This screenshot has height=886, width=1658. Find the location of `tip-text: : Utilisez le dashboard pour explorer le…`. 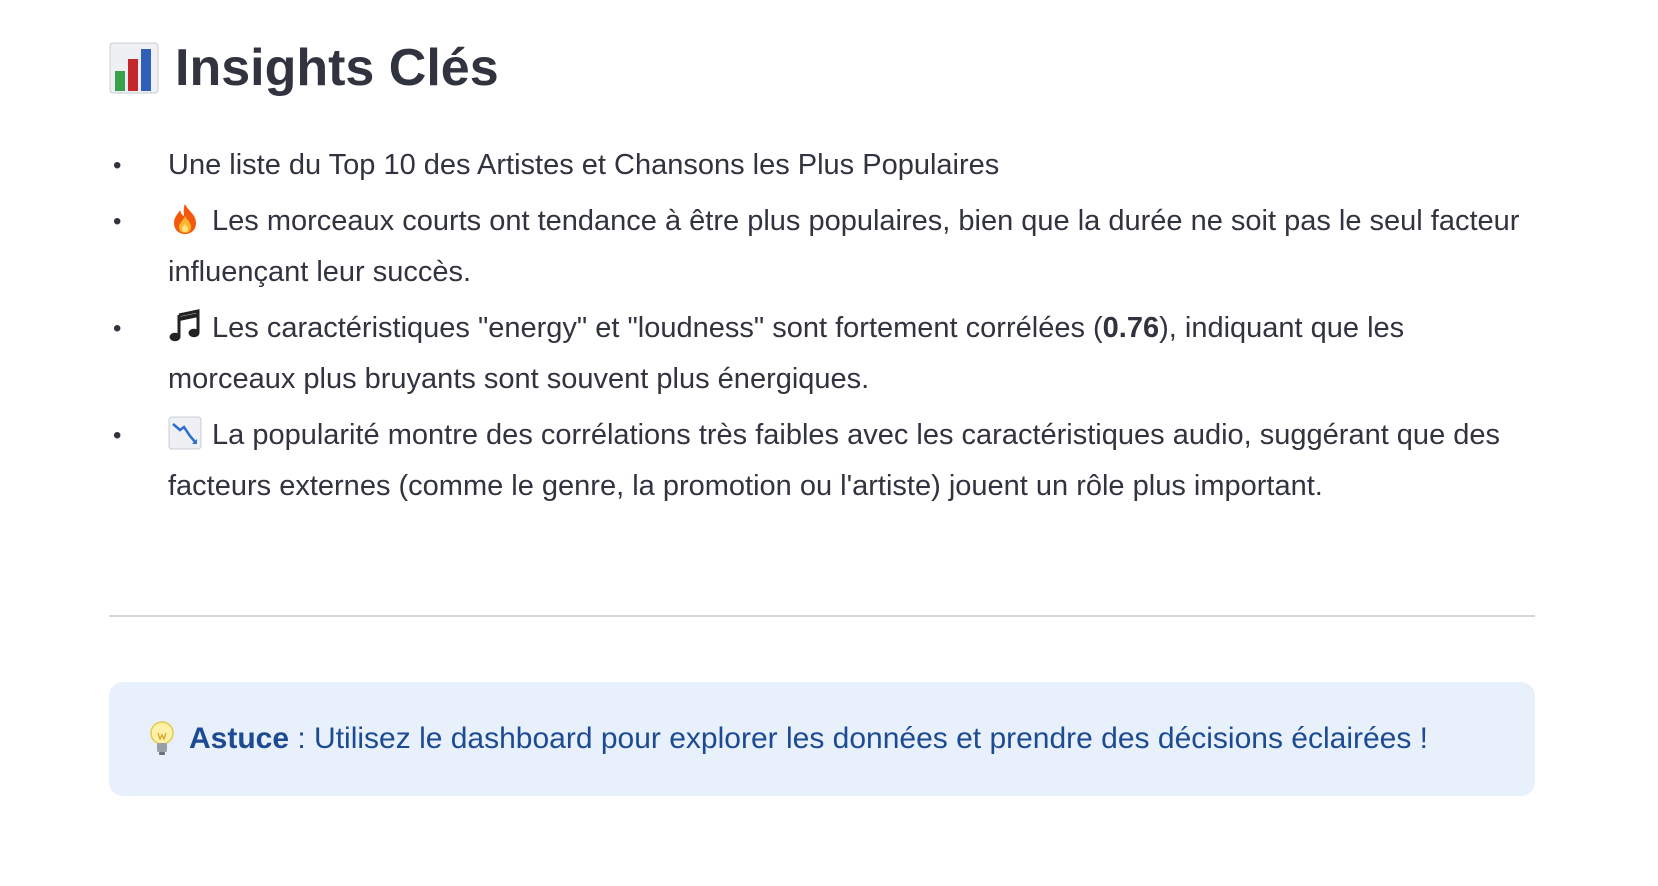

tip-text: : Utilisez le dashboard pour explorer le… is located at coordinates (859, 738).